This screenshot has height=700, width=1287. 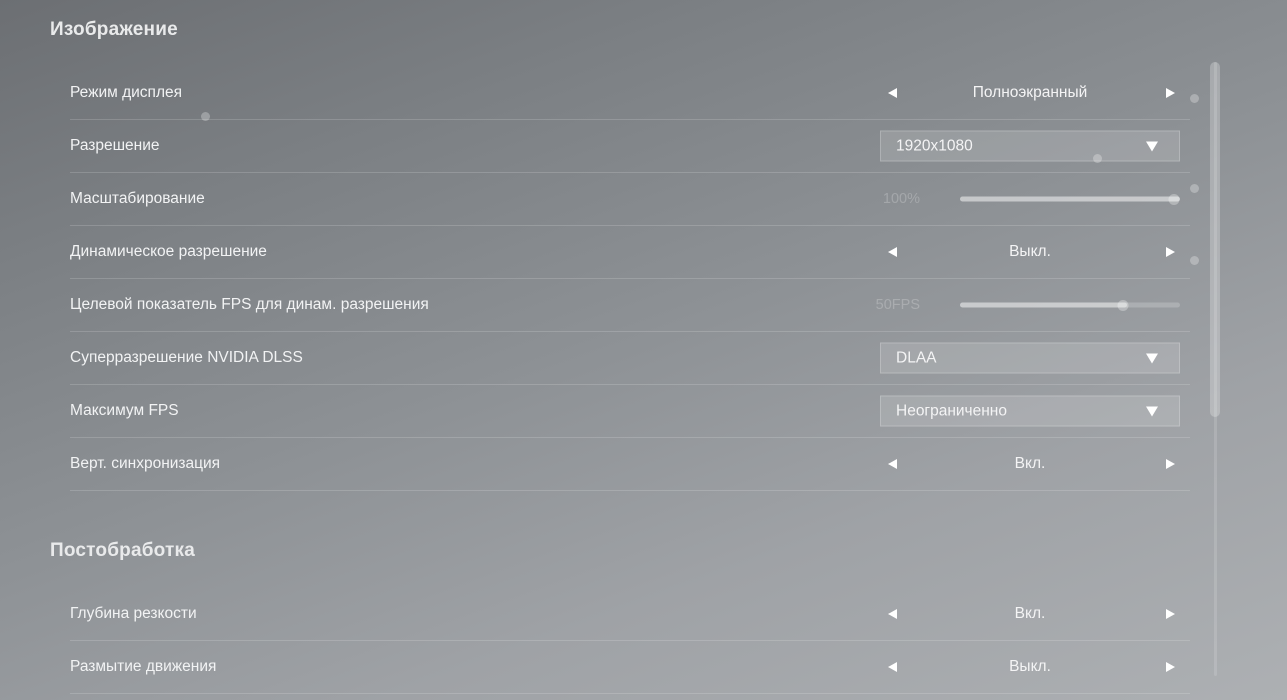 I want to click on setting-label: Разрешение, so click(x=115, y=145).